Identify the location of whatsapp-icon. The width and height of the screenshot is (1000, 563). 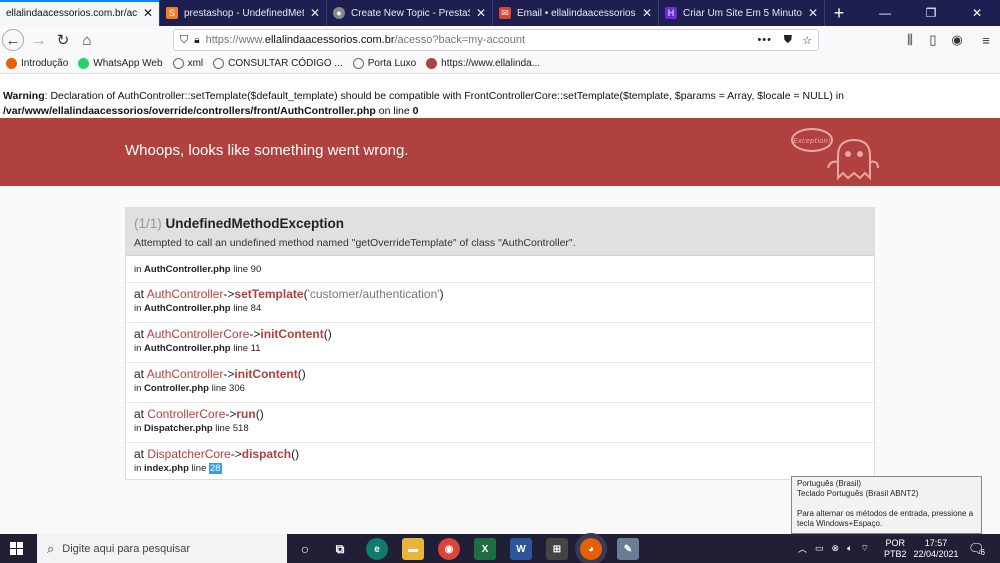
(84, 63).